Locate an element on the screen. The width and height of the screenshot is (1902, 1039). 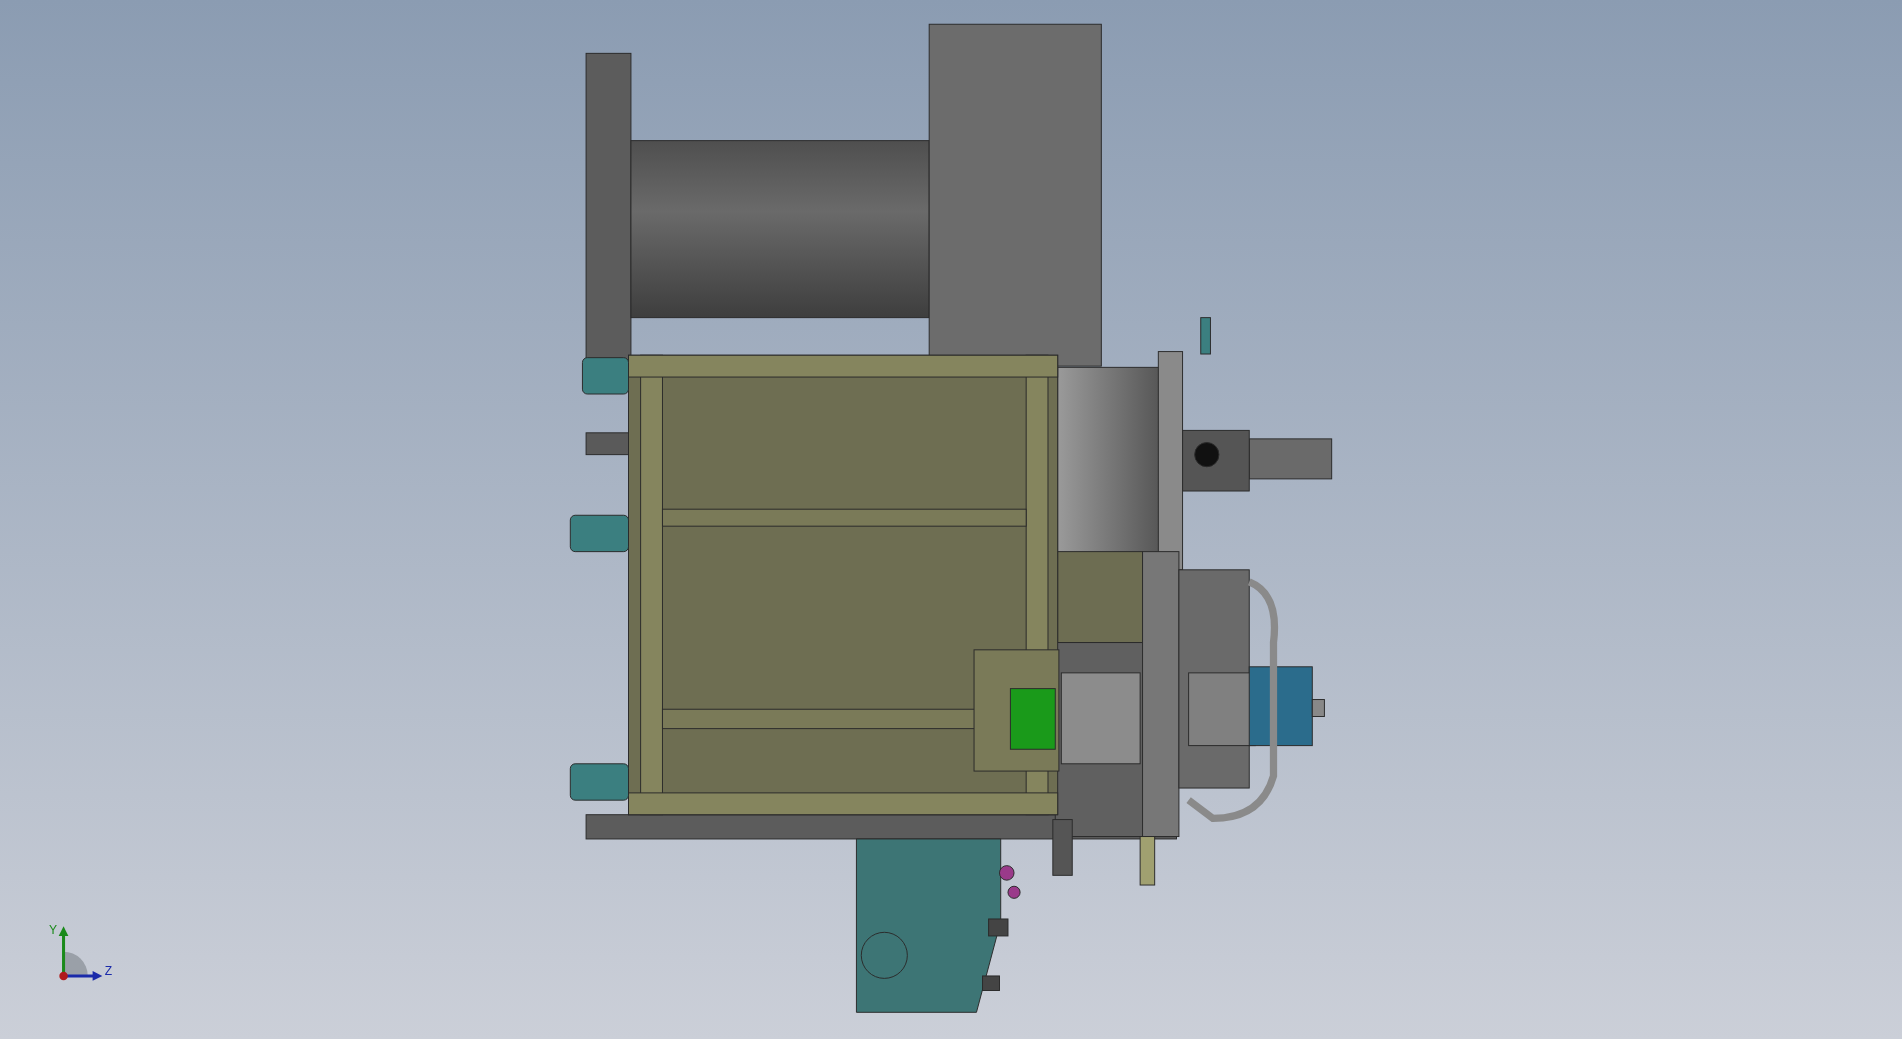
z-axis-label: Z is located at coordinates (108, 970).